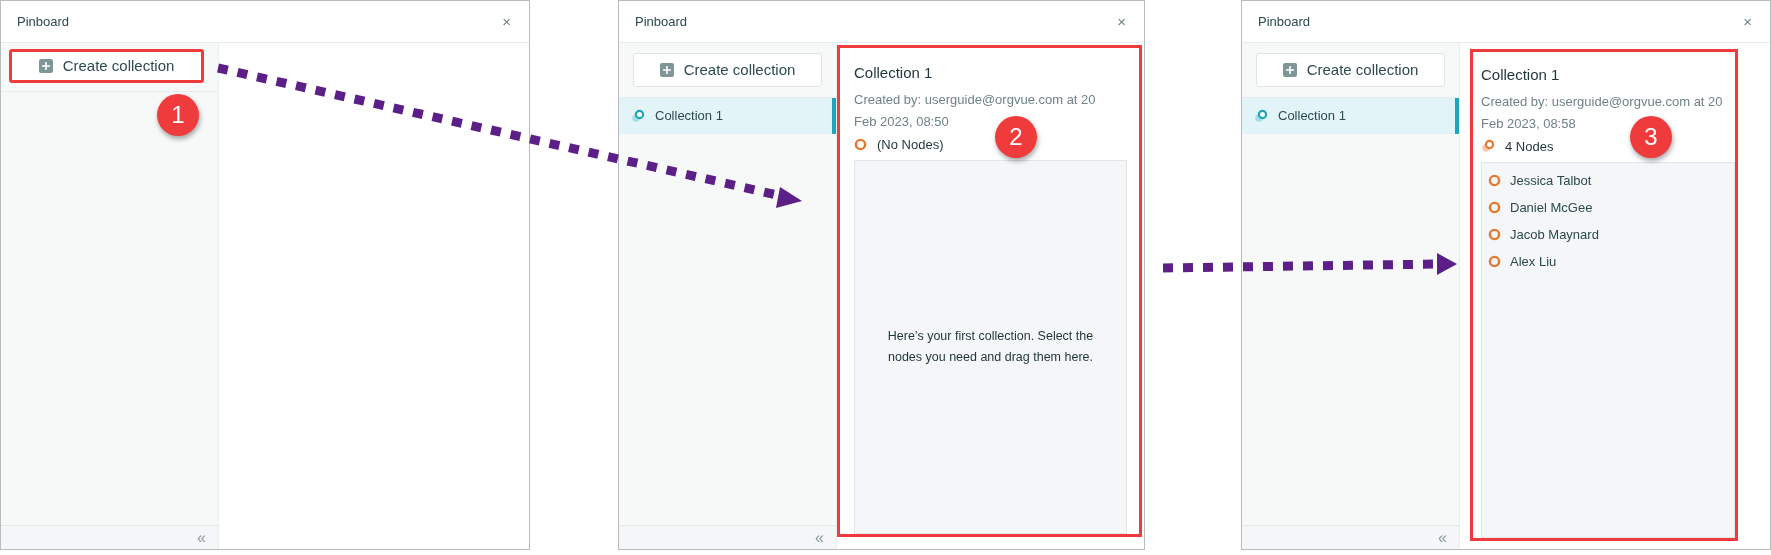 The height and width of the screenshot is (555, 1771). Describe the element at coordinates (1533, 261) in the screenshot. I see `node-name: Alex Liu` at that location.